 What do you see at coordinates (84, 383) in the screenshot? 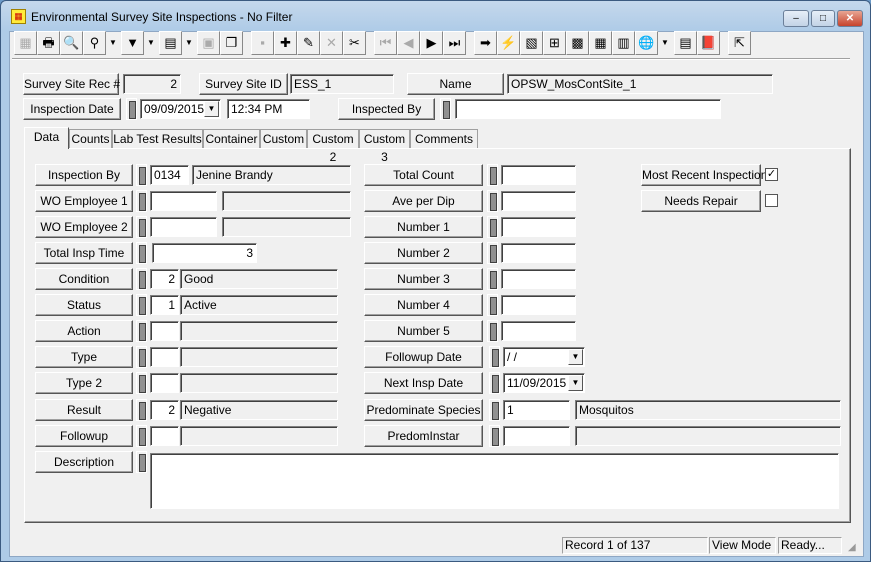
I see `type-2-label-button: Type 2` at bounding box center [84, 383].